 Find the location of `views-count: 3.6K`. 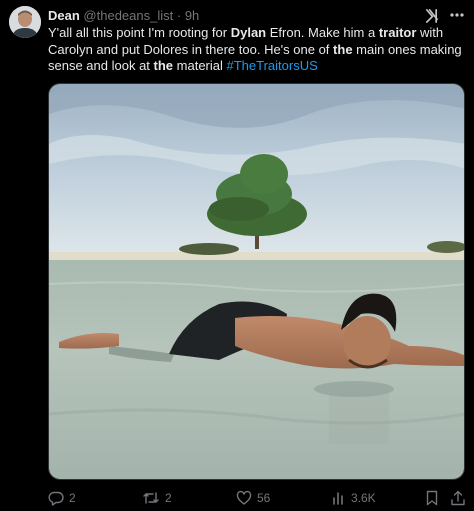

views-count: 3.6K is located at coordinates (363, 498).